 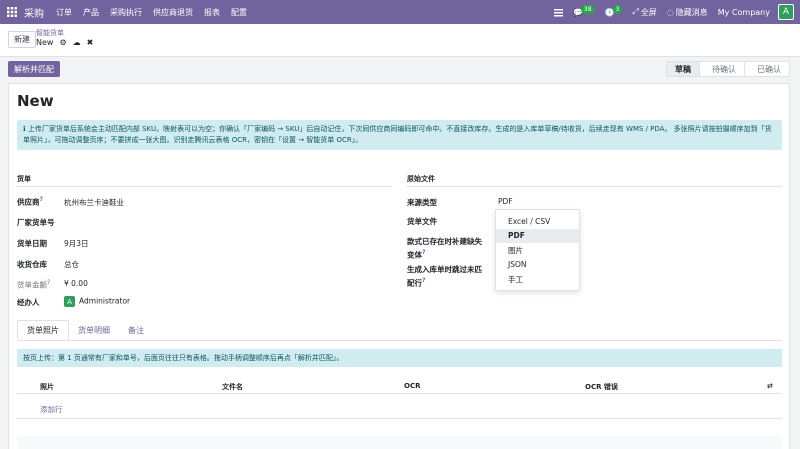 I want to click on parse-match-button: 解析并匹配, so click(x=34, y=69).